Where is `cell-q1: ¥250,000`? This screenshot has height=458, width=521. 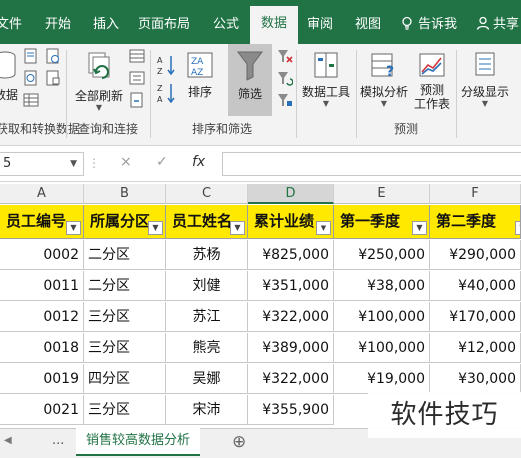 cell-q1: ¥250,000 is located at coordinates (382, 255).